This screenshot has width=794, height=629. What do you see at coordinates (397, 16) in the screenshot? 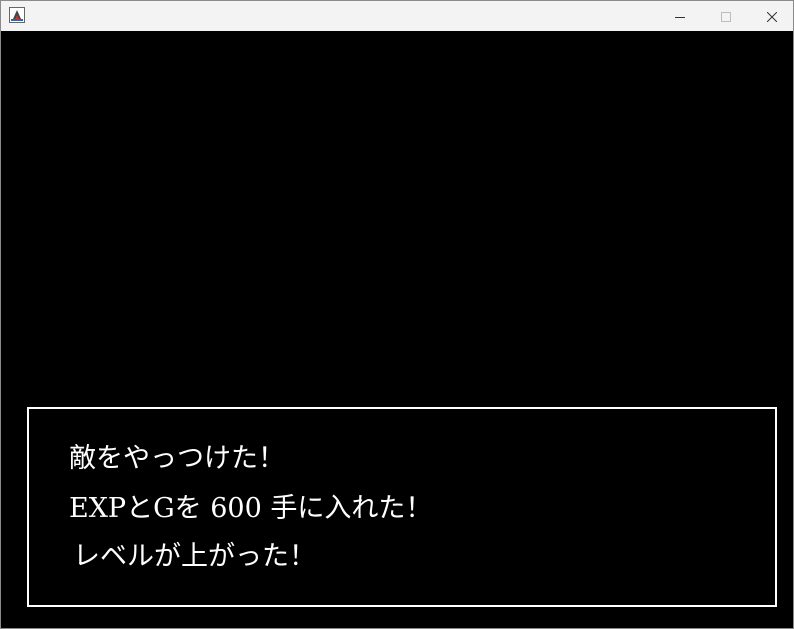
I see `title-bar` at bounding box center [397, 16].